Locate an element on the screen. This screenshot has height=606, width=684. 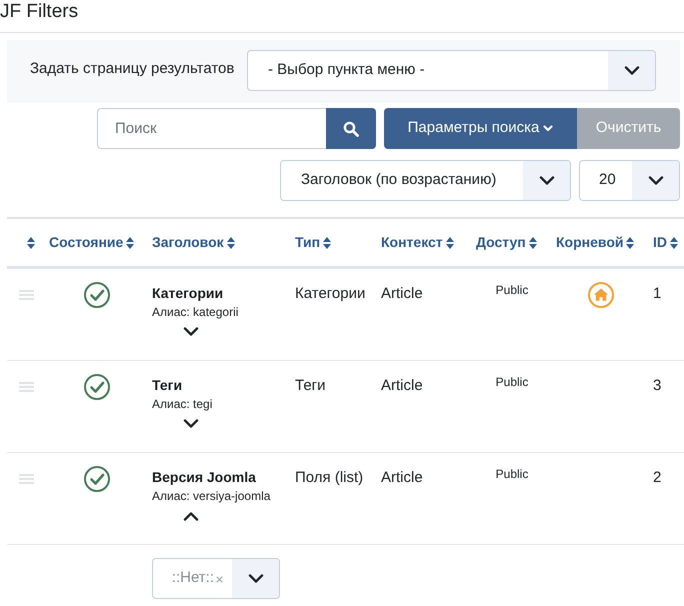
column-header: Контекст is located at coordinates (417, 242).